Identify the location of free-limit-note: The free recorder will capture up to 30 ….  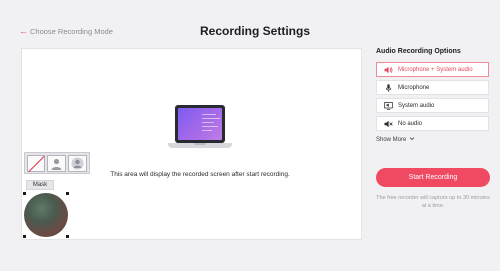
(433, 202).